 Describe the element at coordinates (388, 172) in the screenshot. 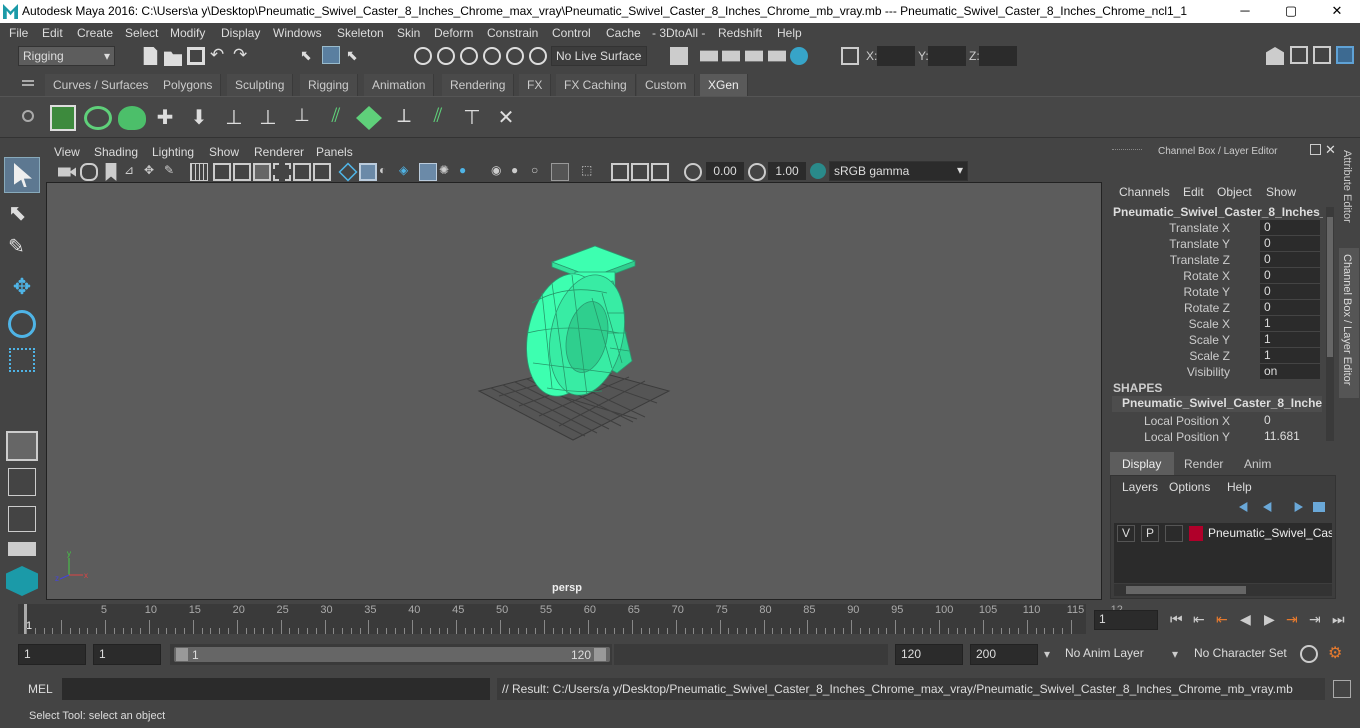

I see `default-material-icon: ◐` at that location.